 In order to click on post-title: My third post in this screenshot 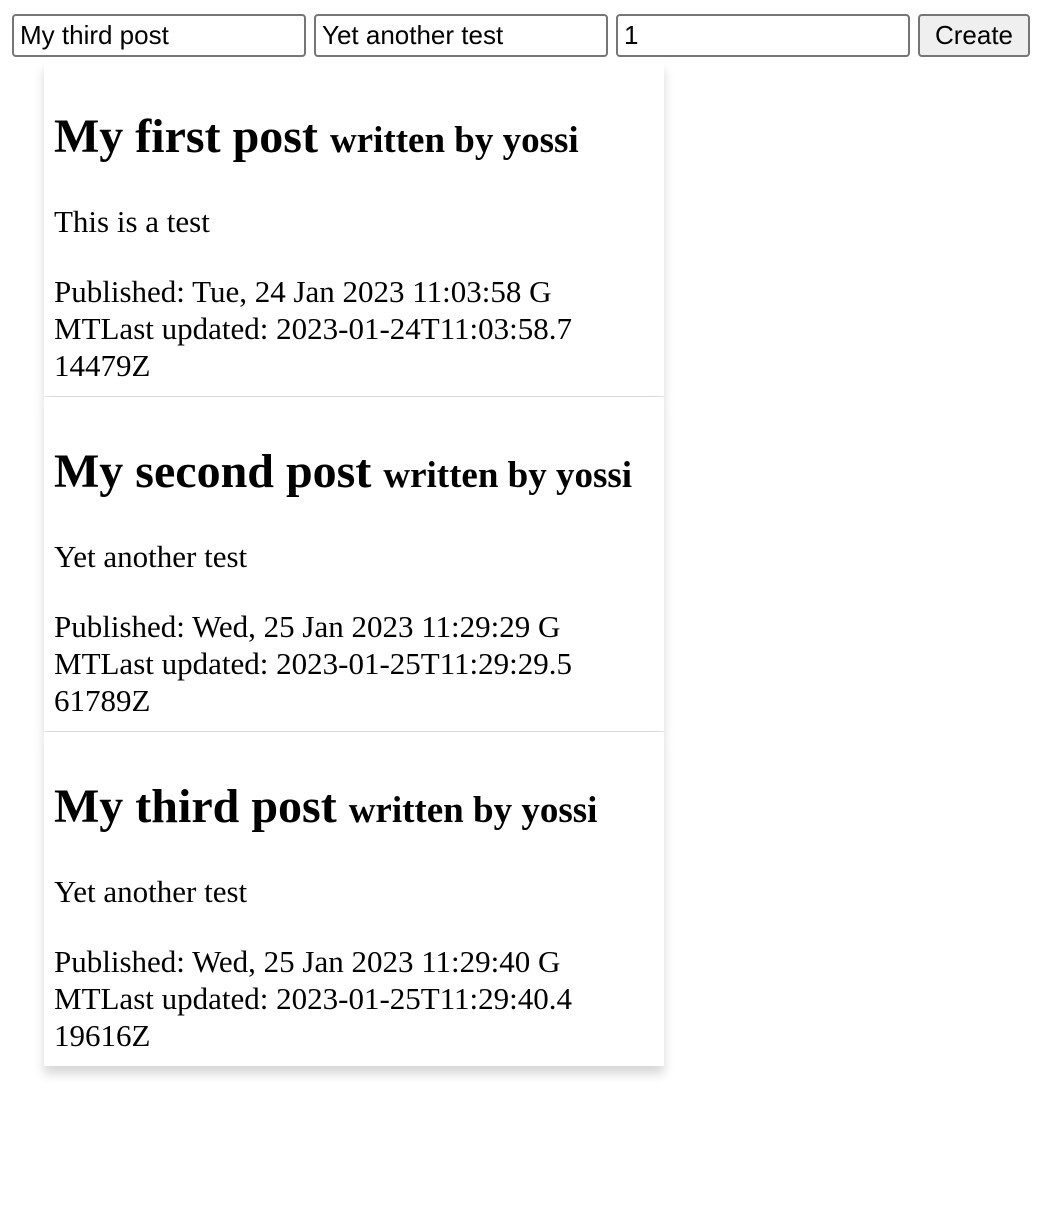, I will do `click(195, 806)`.